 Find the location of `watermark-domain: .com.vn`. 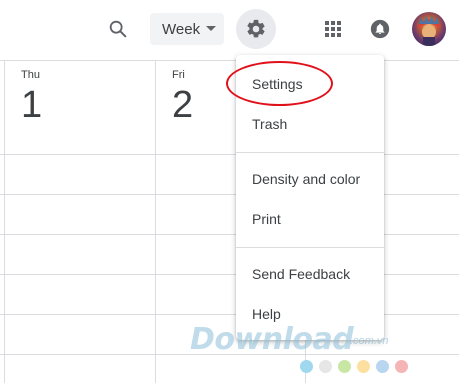

watermark-domain: .com.vn is located at coordinates (369, 341).